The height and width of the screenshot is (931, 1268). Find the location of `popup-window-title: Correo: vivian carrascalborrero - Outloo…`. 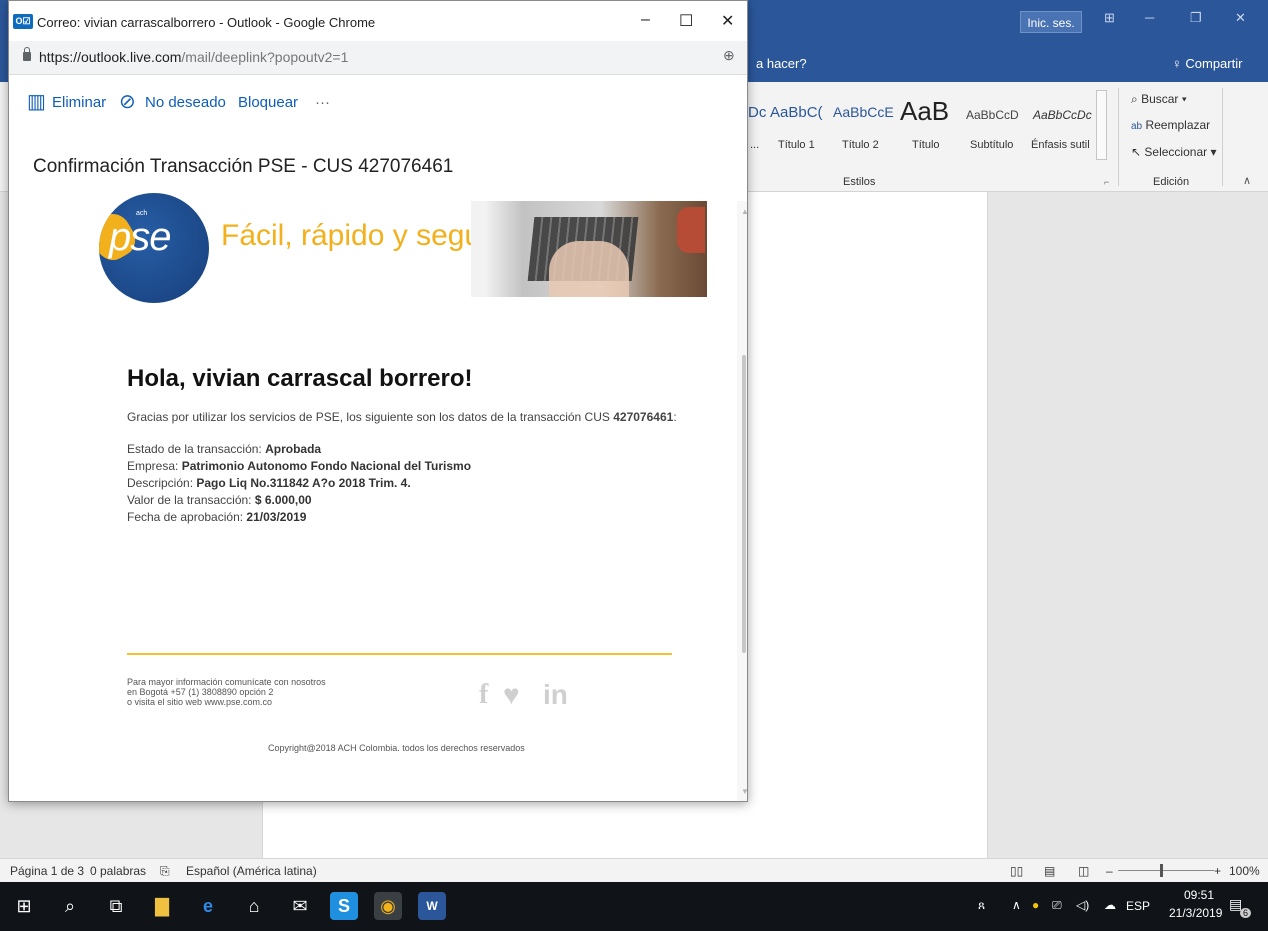

popup-window-title: Correo: vivian carrascalborrero - Outloo… is located at coordinates (206, 22).